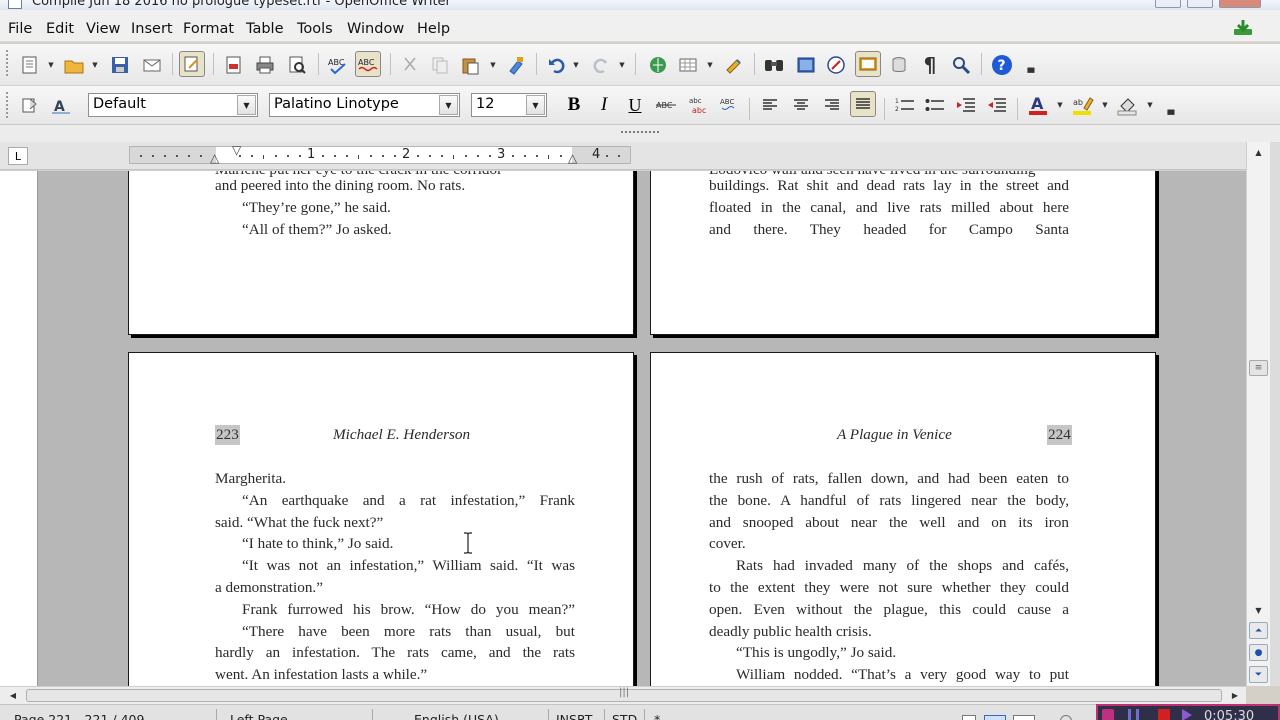 This screenshot has height=720, width=1280. I want to click on underline-button: U, so click(635, 105).